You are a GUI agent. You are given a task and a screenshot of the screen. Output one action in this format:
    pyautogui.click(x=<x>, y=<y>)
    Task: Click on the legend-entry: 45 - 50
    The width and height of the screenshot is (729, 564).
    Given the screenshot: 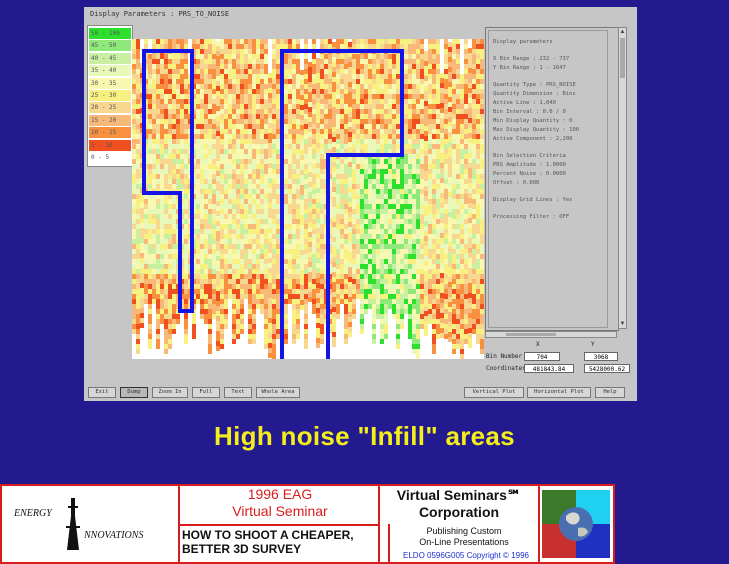 What is the action you would take?
    pyautogui.click(x=110, y=46)
    